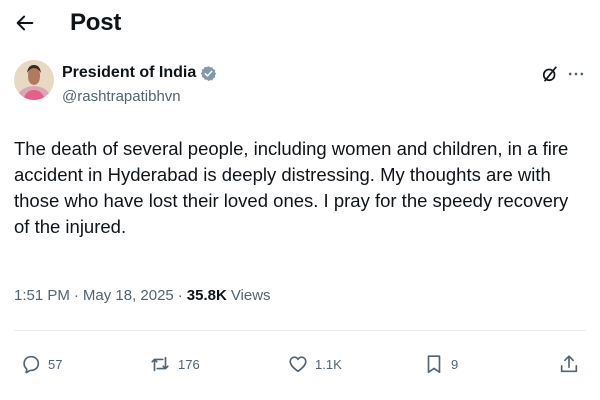  I want to click on avatar, so click(34, 80).